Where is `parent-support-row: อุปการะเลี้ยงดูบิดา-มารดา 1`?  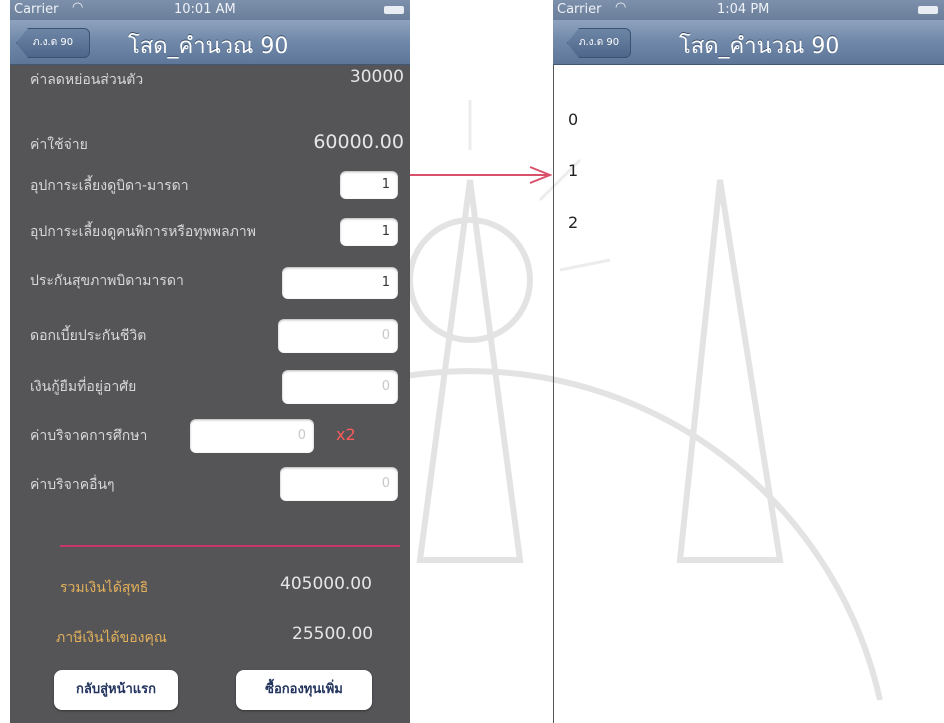 parent-support-row: อุปการะเลี้ยงดูบิดา-มารดา 1 is located at coordinates (210, 186).